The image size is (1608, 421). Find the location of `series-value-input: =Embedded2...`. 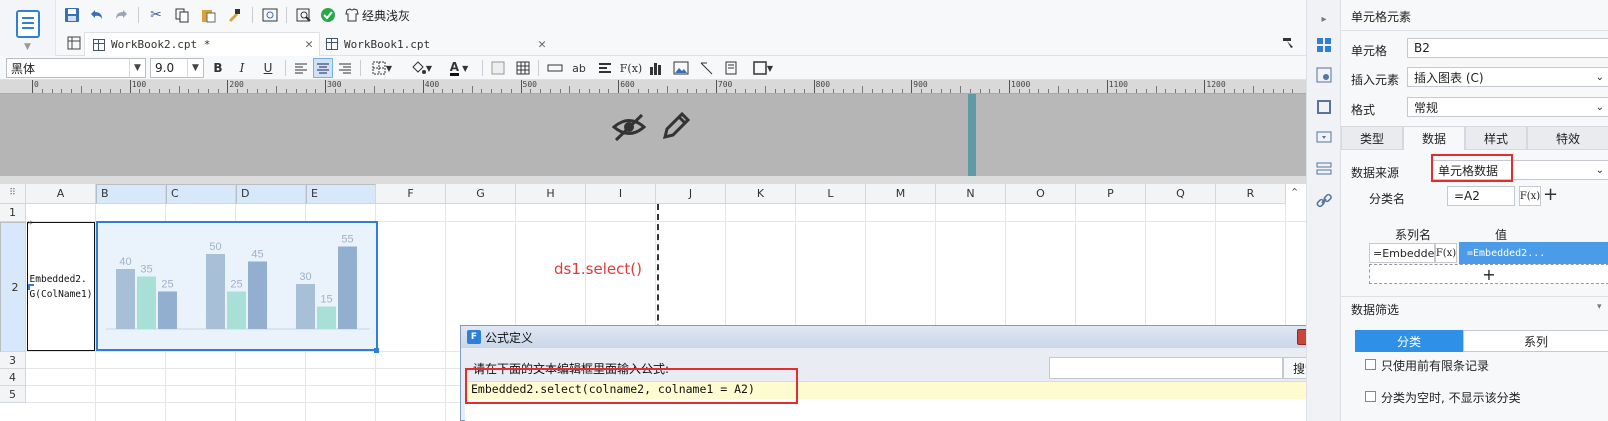

series-value-input: =Embedded2... is located at coordinates (1533, 253).